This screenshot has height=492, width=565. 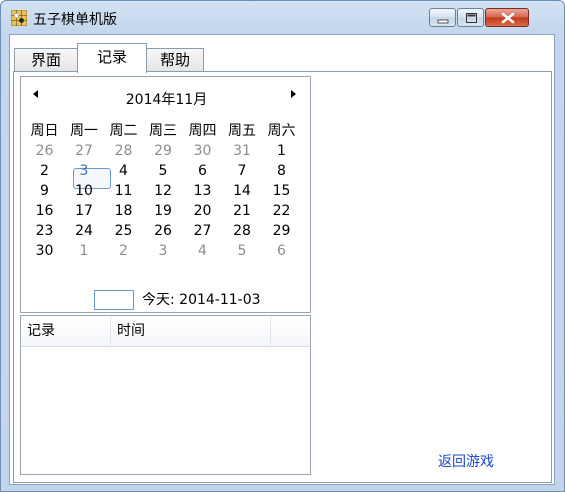 I want to click on calendar-day-other-month: 27, so click(x=84, y=151).